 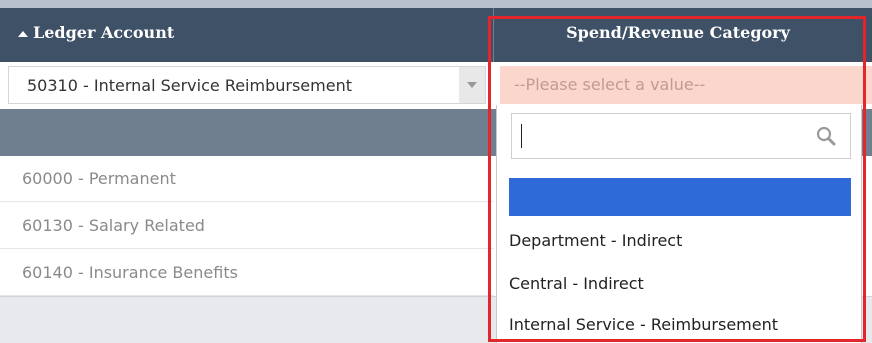 I want to click on dropdown-option: Central - Indirect, so click(x=680, y=284).